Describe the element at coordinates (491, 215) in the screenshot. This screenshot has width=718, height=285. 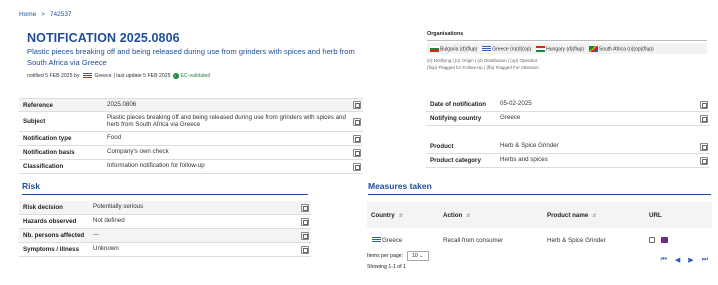
I see `column-header-action: Action ⇵` at that location.